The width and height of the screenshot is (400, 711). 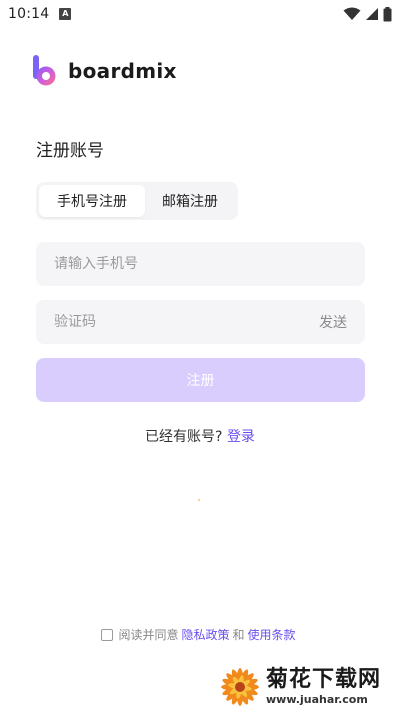 What do you see at coordinates (44, 70) in the screenshot?
I see `boardmix-logo-icon` at bounding box center [44, 70].